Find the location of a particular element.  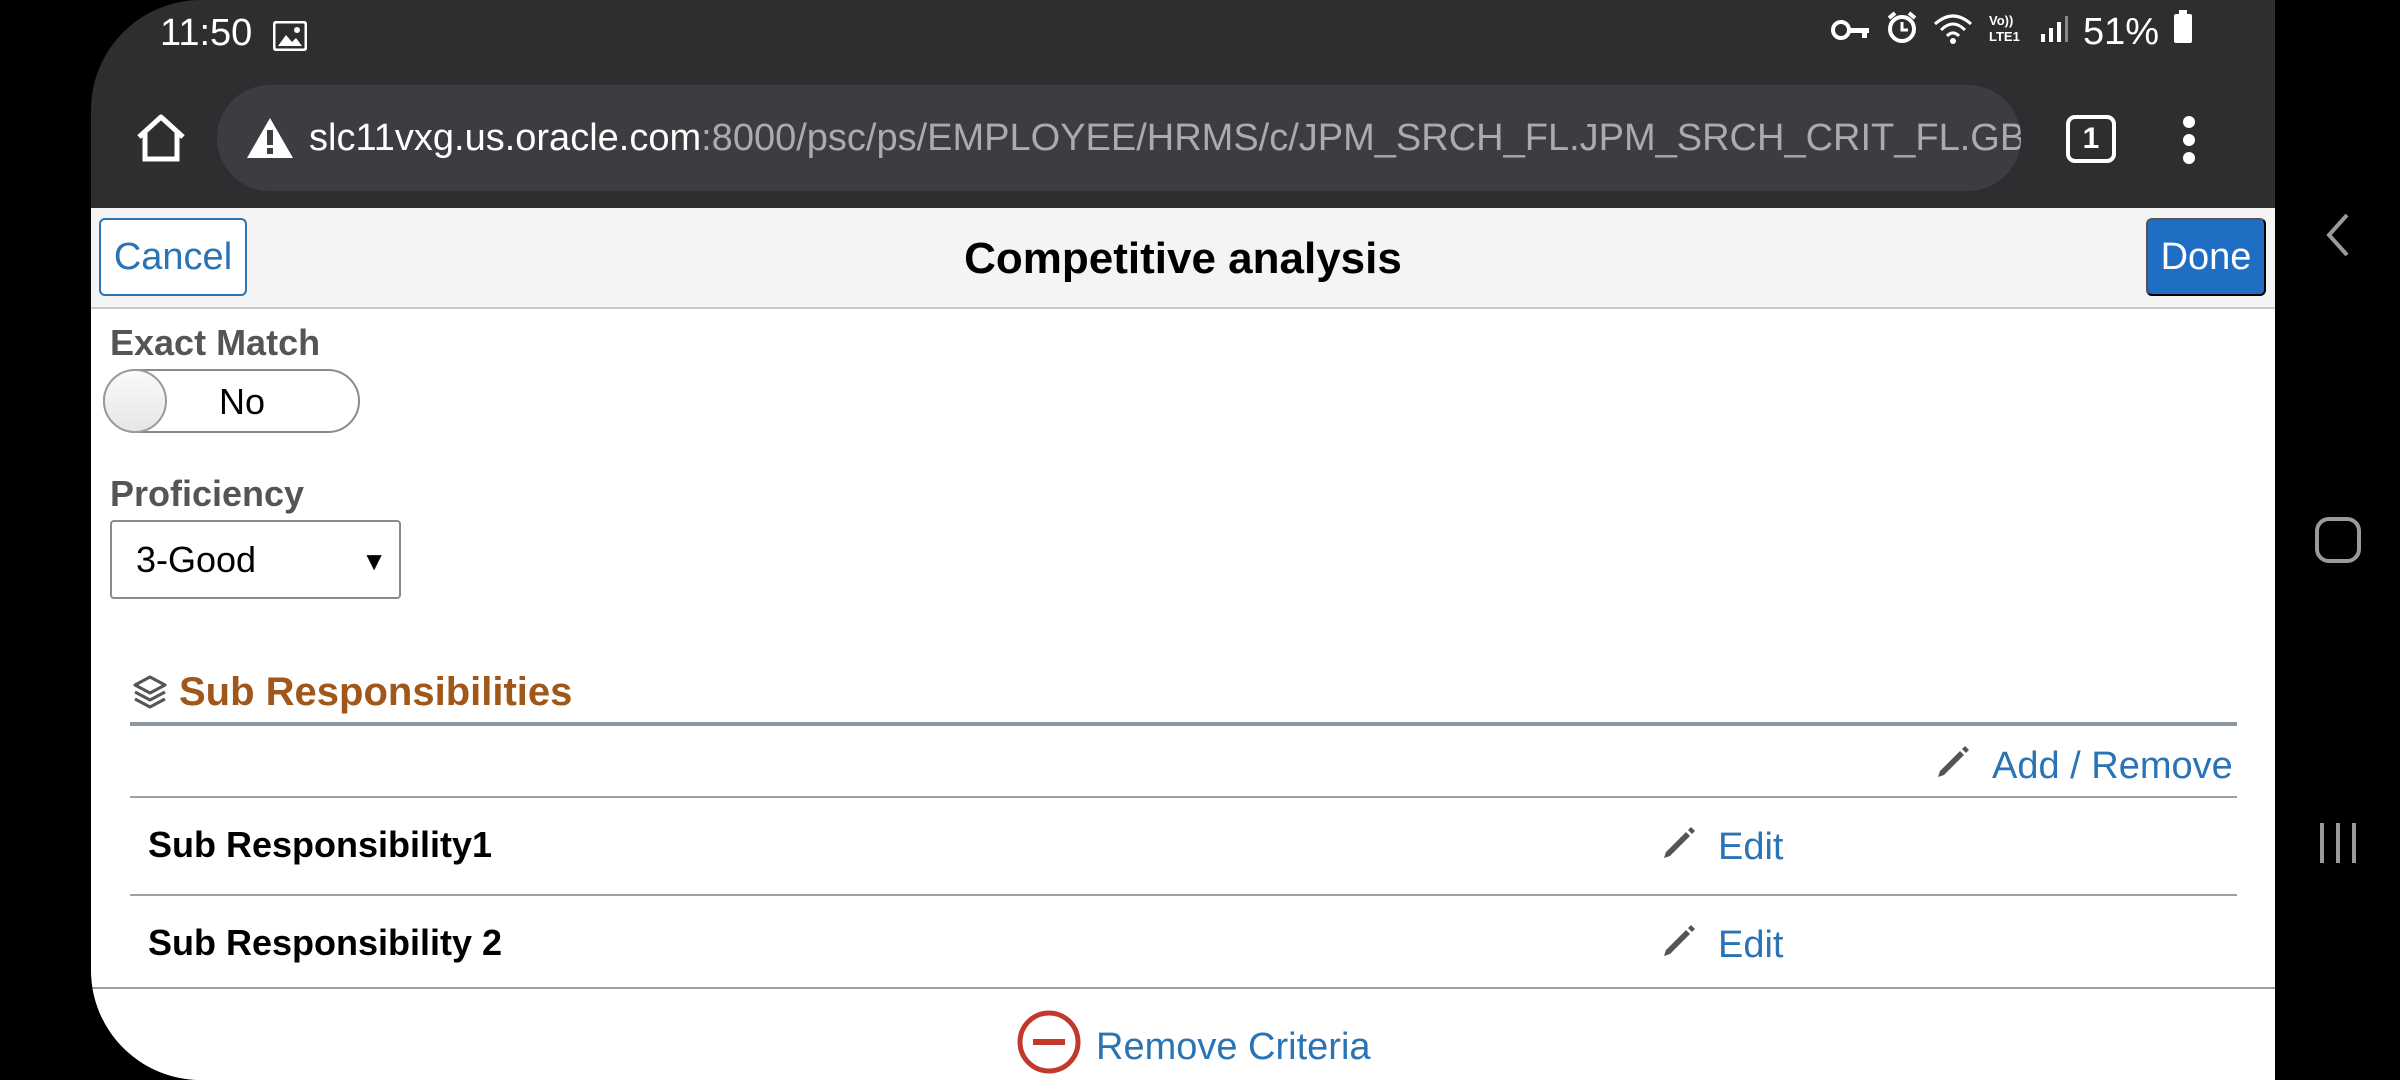

list-item: Sub Responsibility1 Edit is located at coordinates (1183, 845).